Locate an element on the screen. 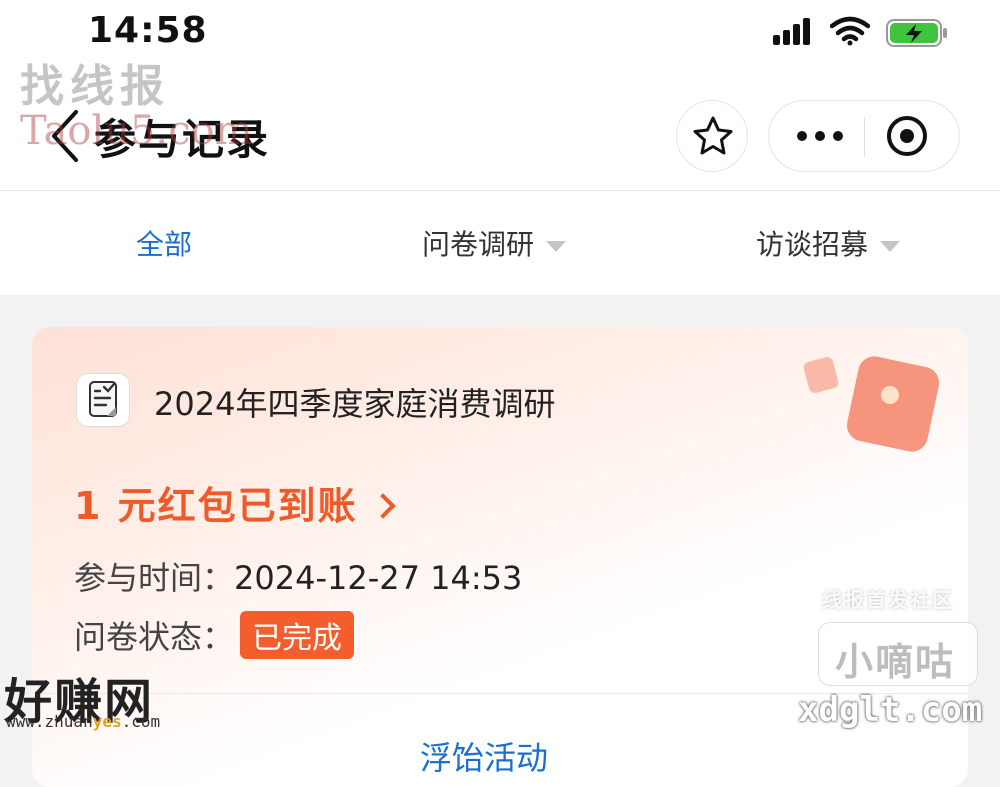 The height and width of the screenshot is (787, 1000). watermark-domain: xdglt.com is located at coordinates (890, 710).